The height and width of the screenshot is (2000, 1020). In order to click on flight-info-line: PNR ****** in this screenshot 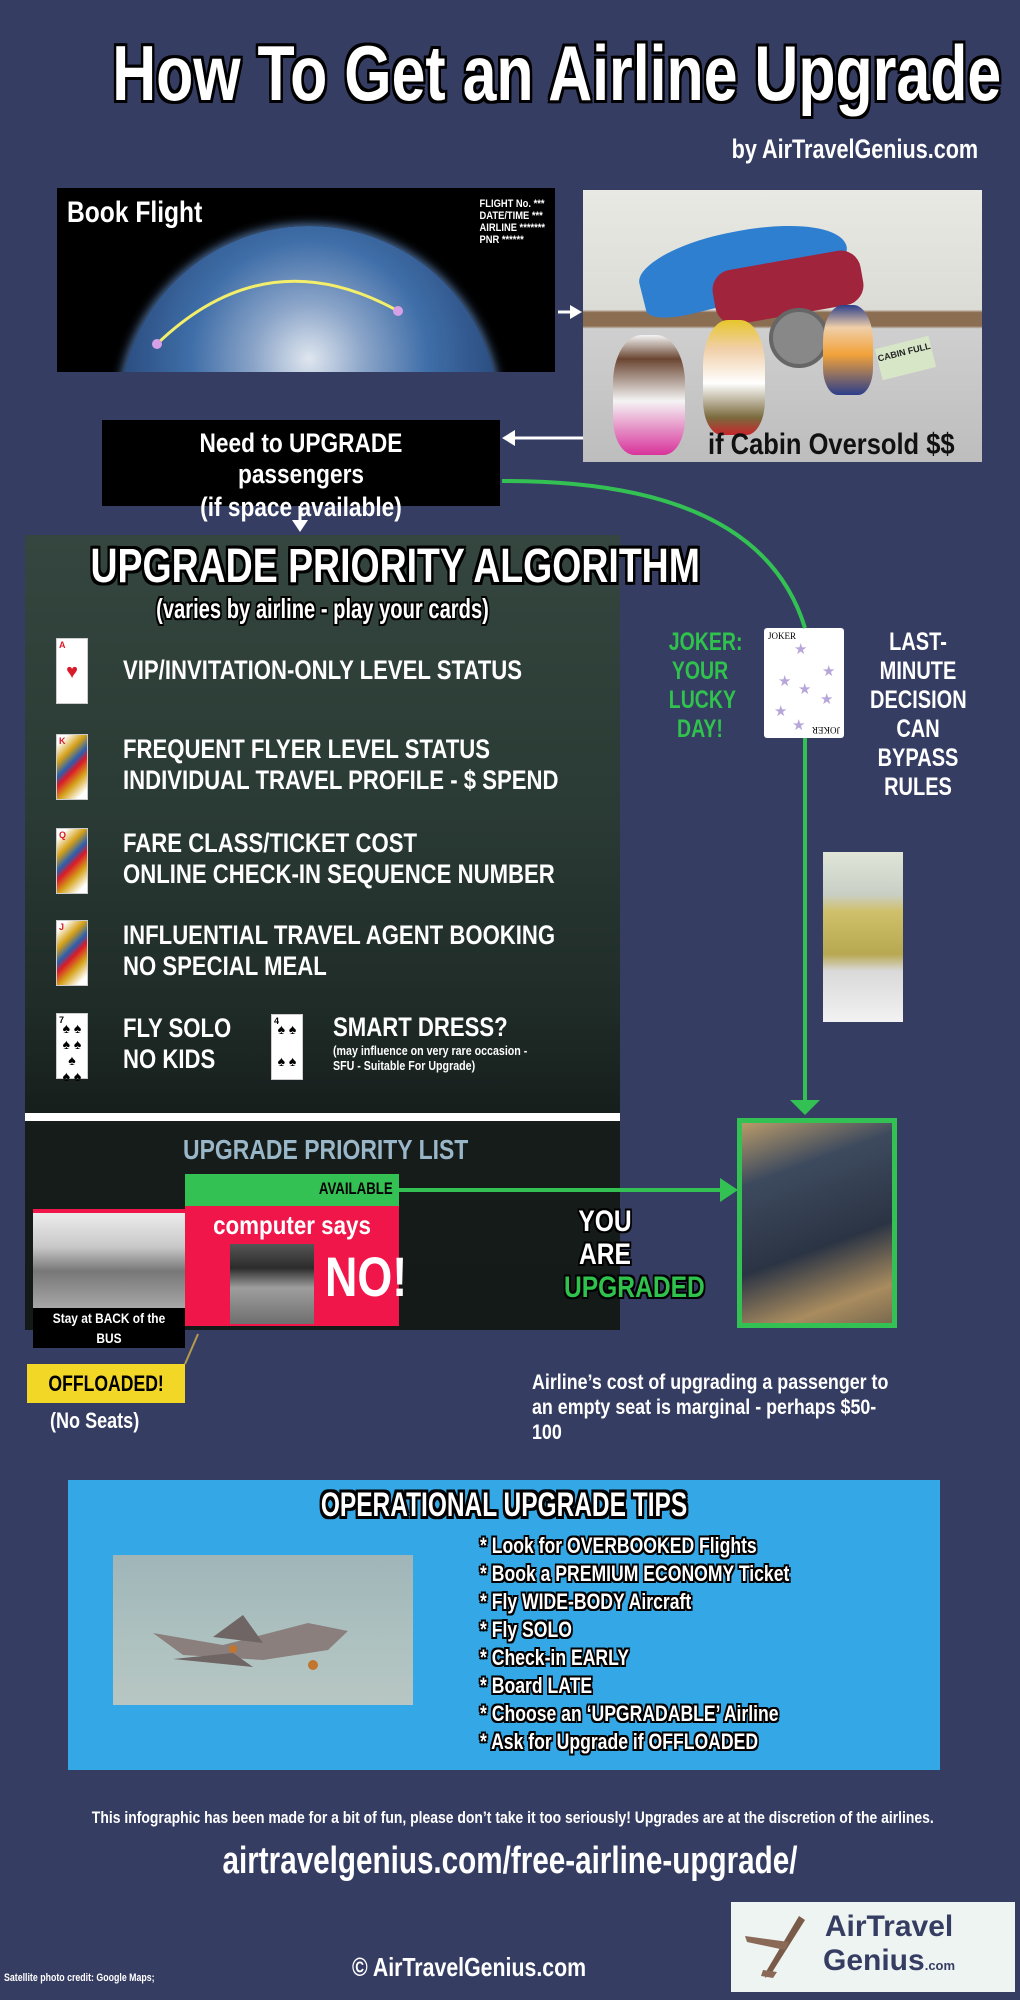, I will do `click(501, 240)`.